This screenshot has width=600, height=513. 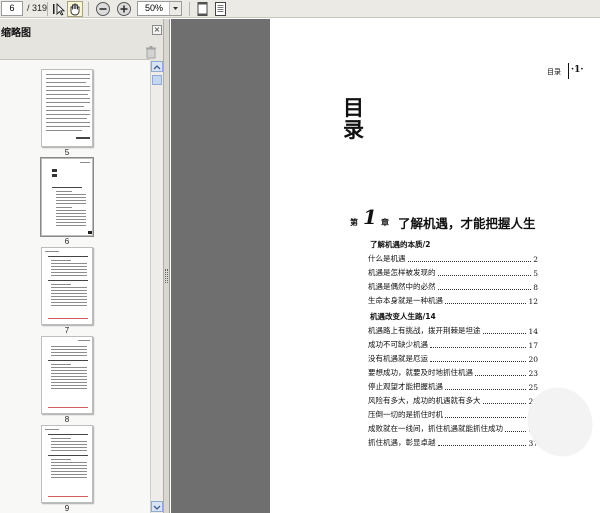 I want to click on contents-title-1: 目, so click(x=353, y=107).